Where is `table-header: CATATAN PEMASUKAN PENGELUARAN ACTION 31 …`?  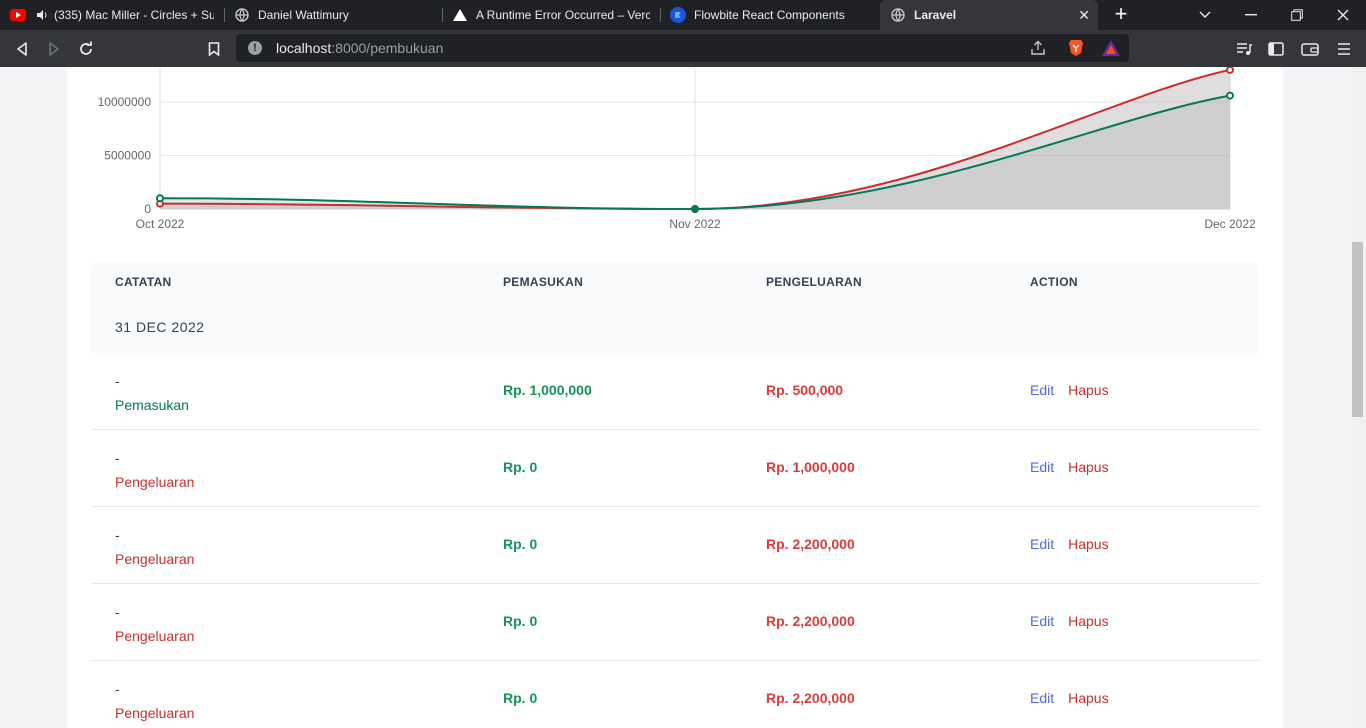 table-header: CATATAN PEMASUKAN PENGELUARAN ACTION 31 … is located at coordinates (675, 307).